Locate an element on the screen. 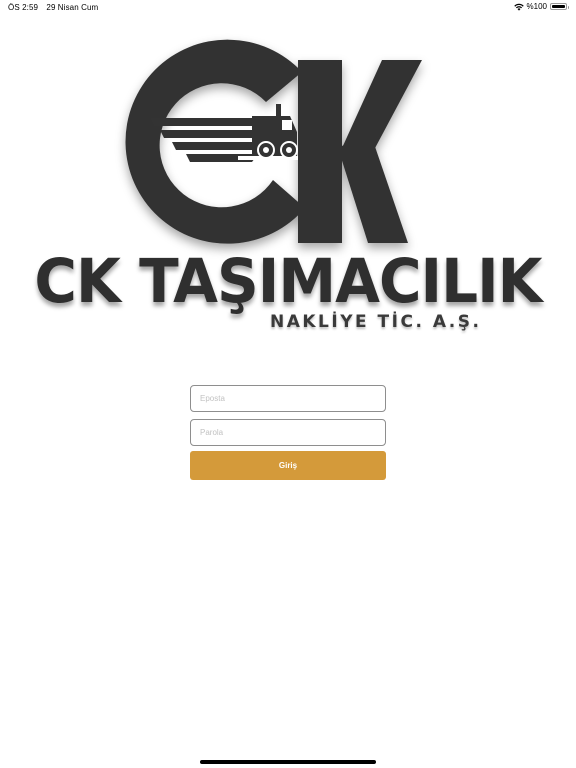 This screenshot has height=768, width=576. battery-icon is located at coordinates (559, 6).